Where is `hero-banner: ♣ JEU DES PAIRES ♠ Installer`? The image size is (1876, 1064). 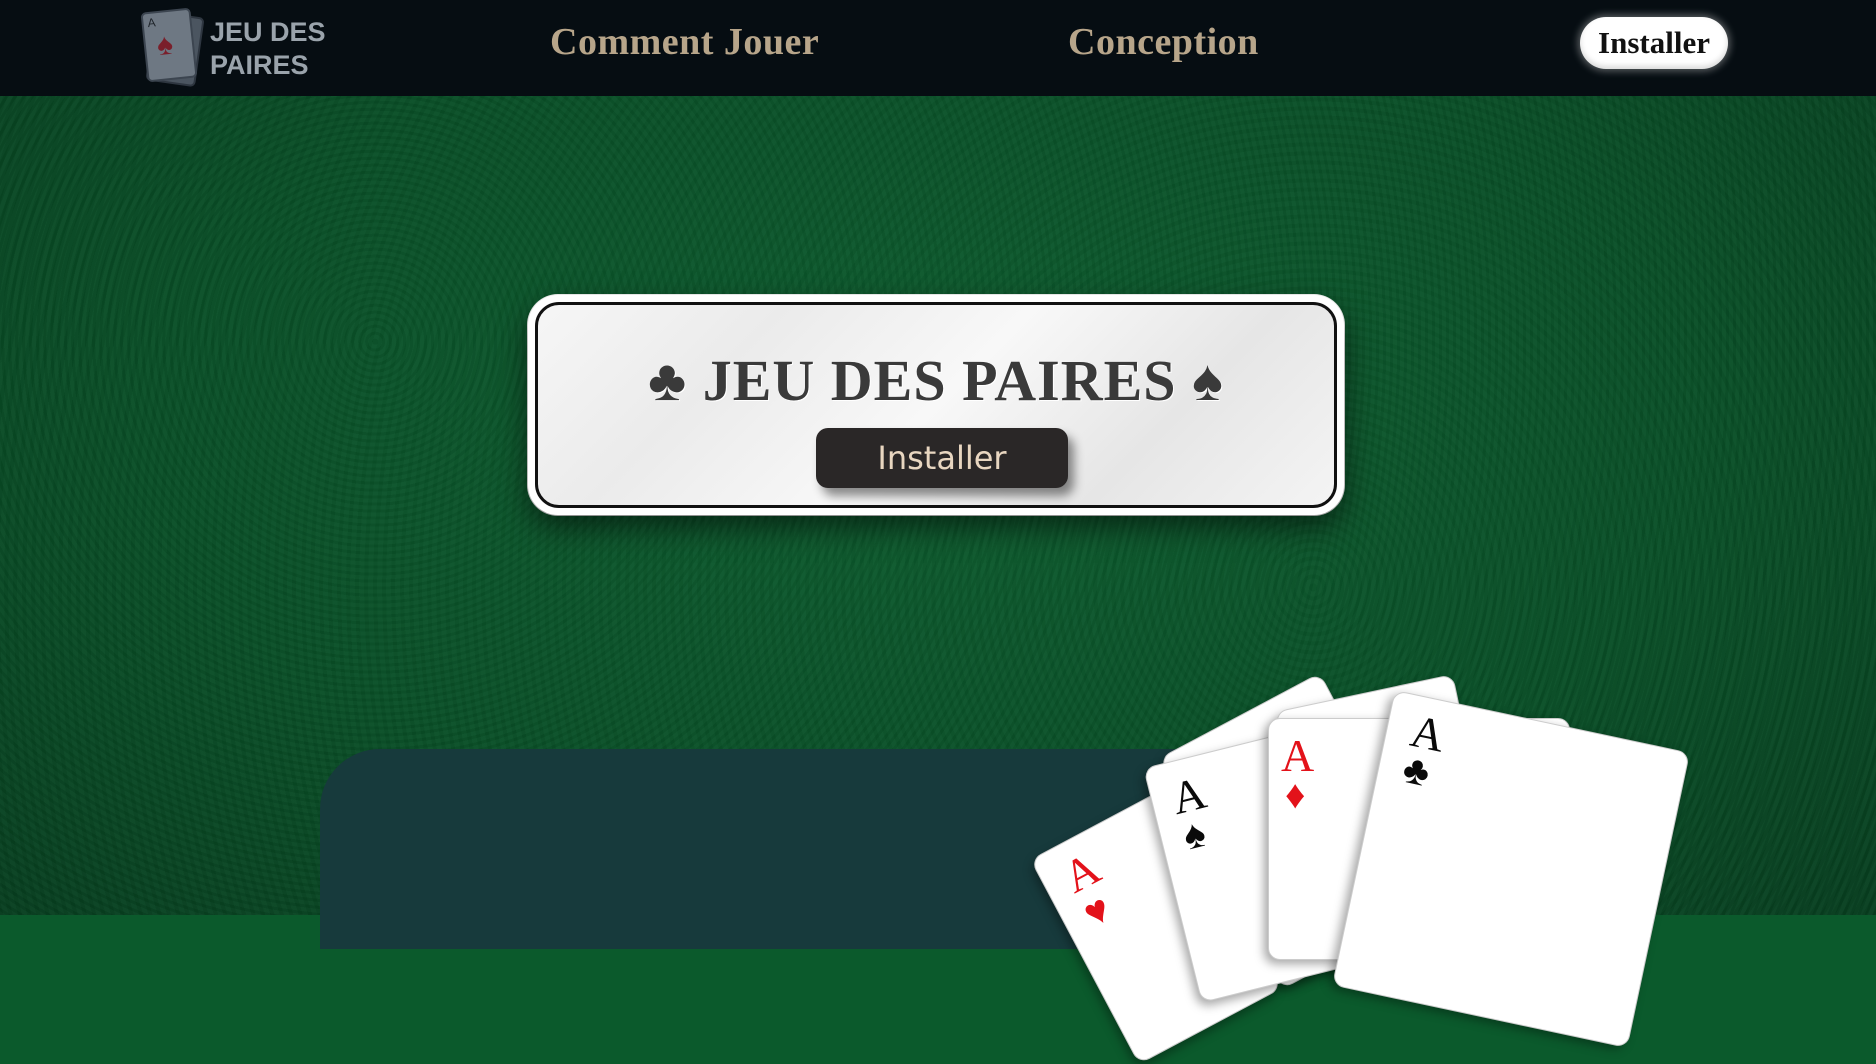 hero-banner: ♣ JEU DES PAIRES ♠ Installer is located at coordinates (936, 405).